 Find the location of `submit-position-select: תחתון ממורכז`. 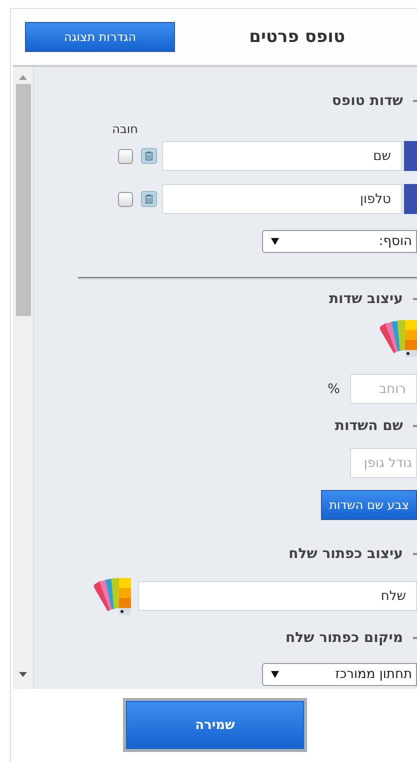

submit-position-select: תחתון ממורכז is located at coordinates (339, 674).